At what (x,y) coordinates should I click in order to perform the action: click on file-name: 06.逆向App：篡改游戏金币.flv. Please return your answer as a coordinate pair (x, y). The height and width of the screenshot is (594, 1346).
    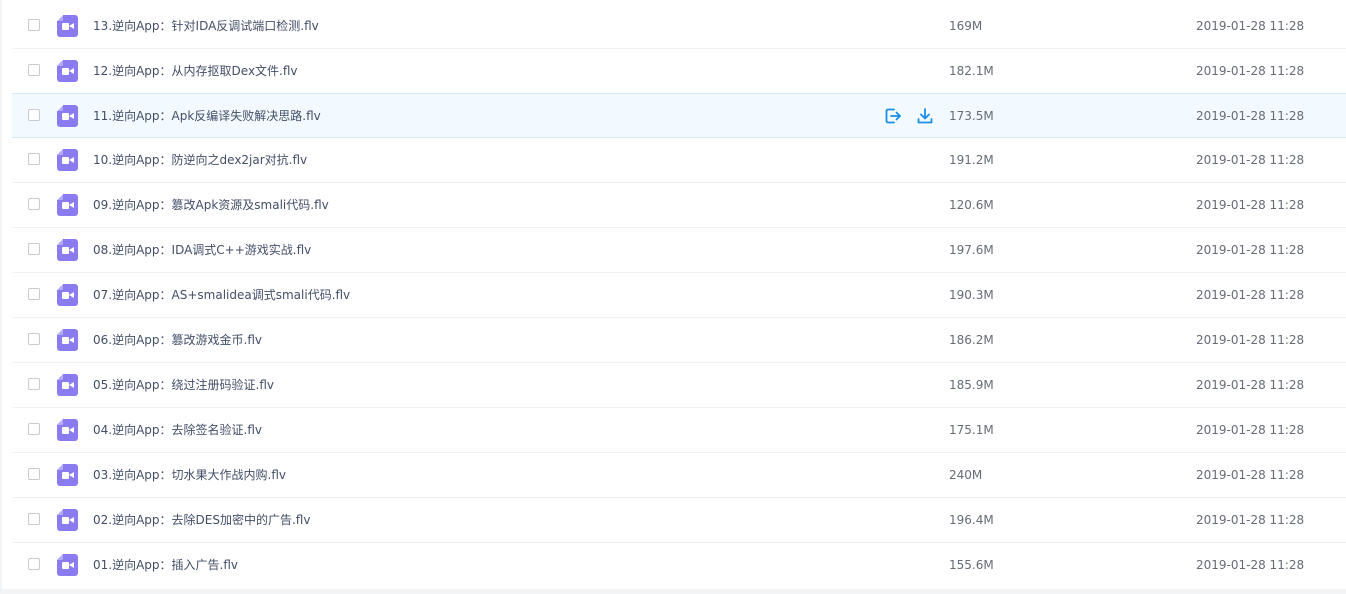
    Looking at the image, I should click on (177, 340).